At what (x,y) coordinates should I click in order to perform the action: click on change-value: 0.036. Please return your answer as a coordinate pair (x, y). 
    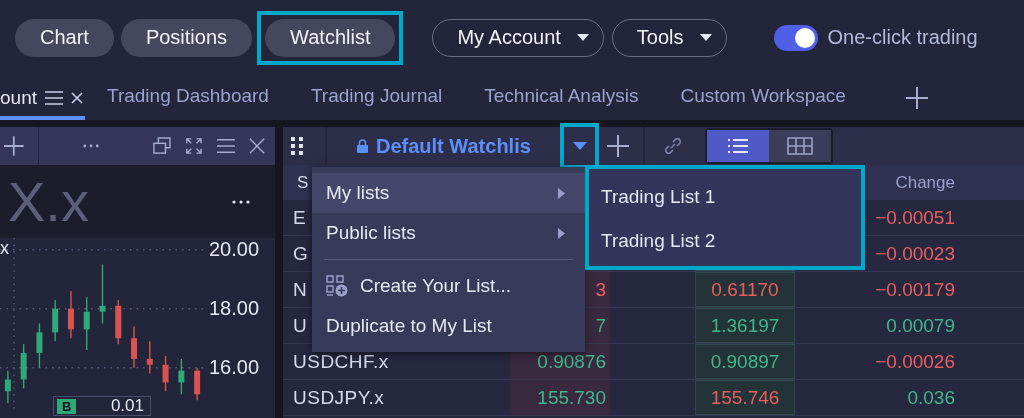
    Looking at the image, I should click on (931, 397).